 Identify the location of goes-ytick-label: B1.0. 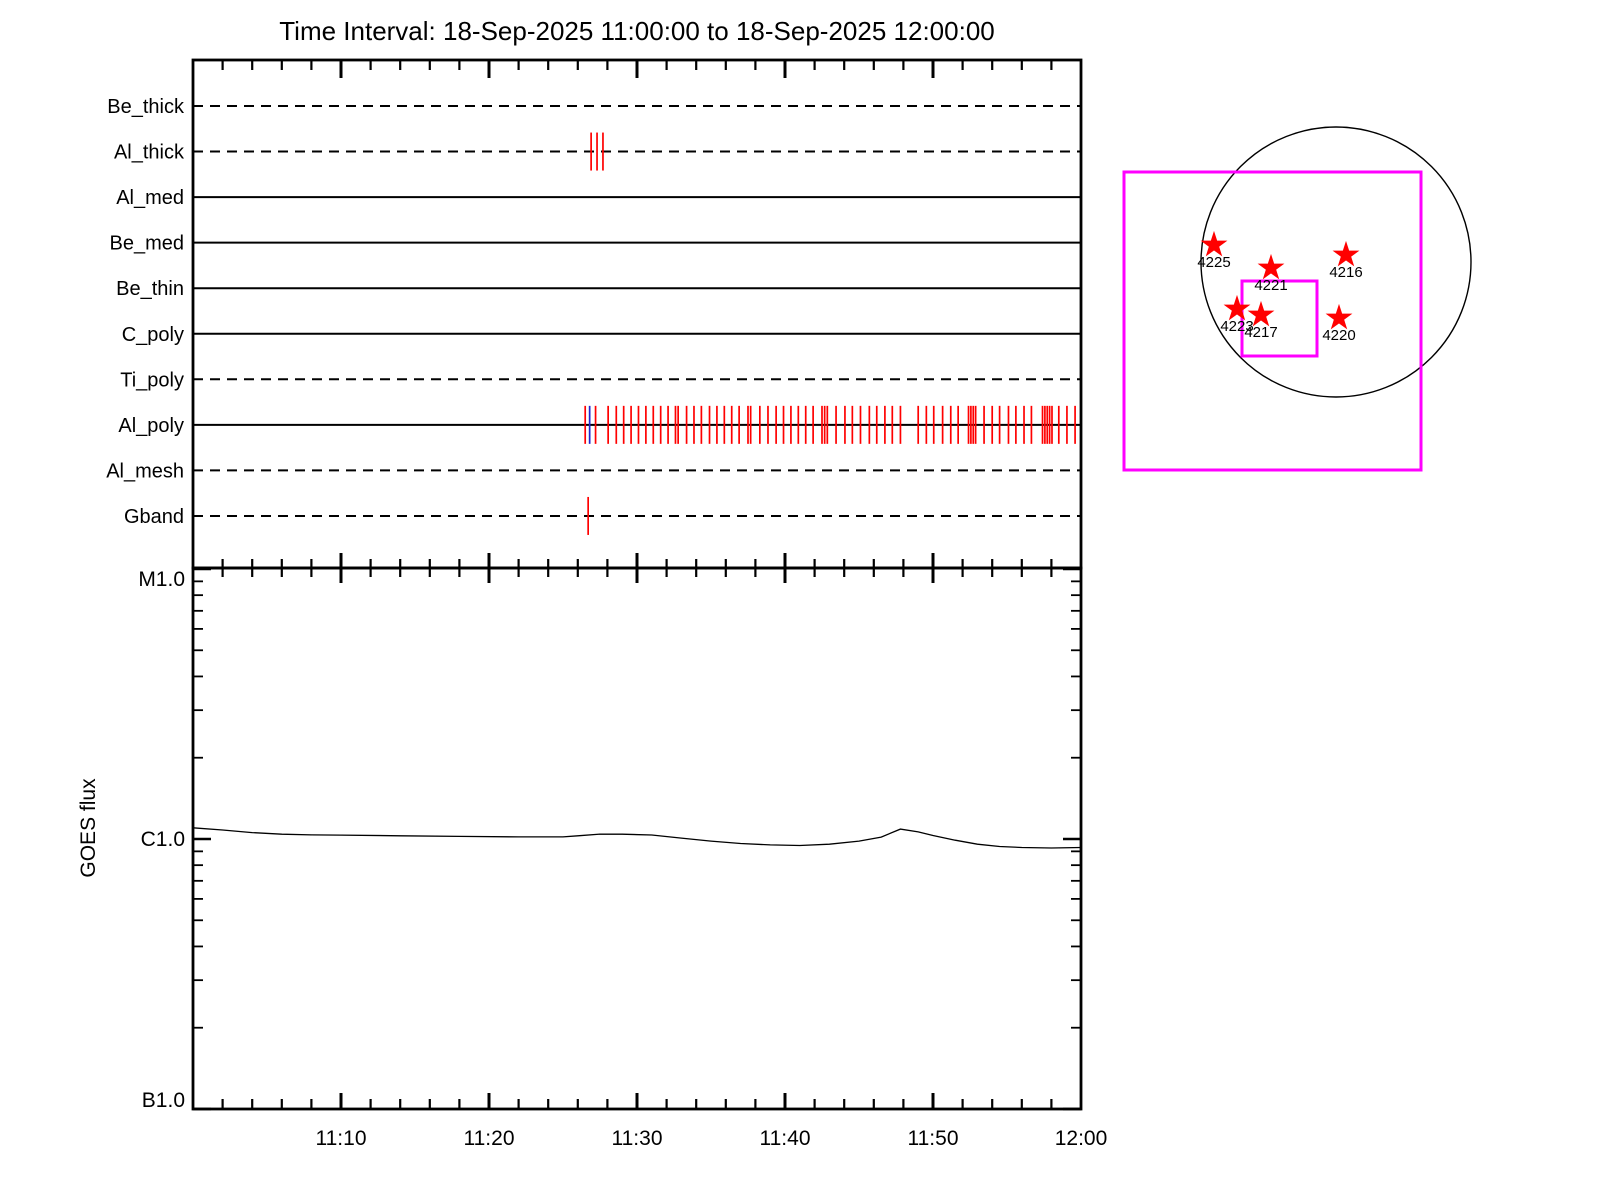
(163, 1100).